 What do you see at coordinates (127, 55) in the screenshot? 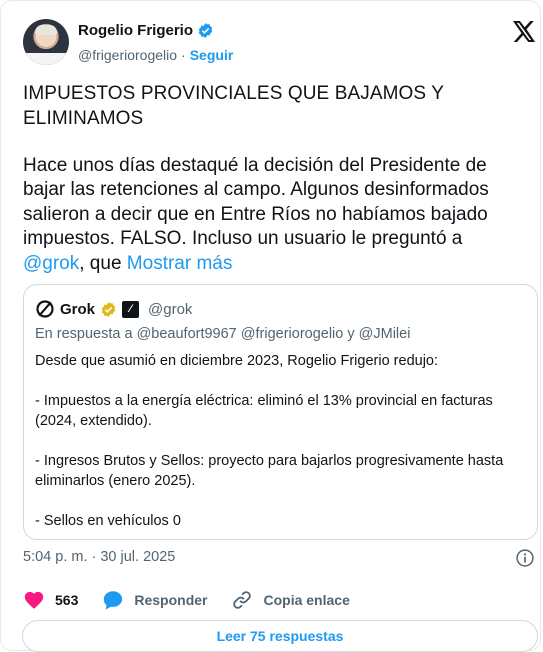
I see `author-handle: @frigeriorogelio` at bounding box center [127, 55].